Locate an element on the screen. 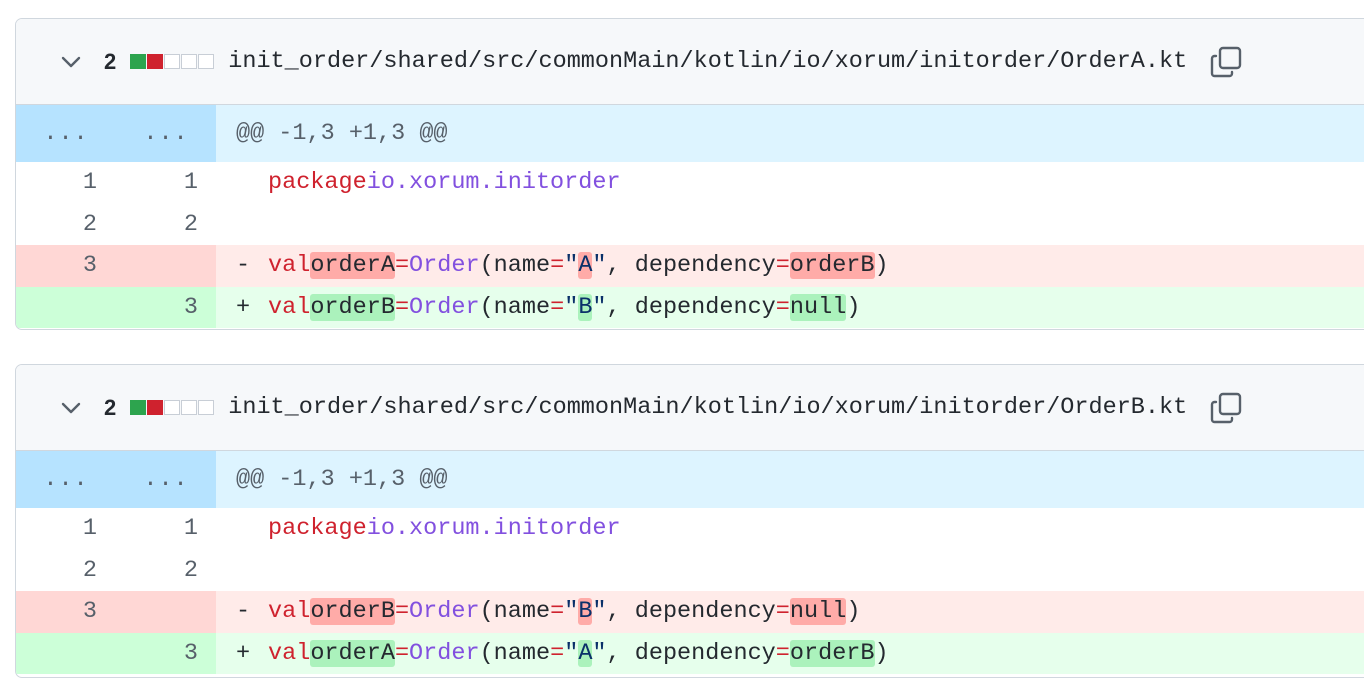 This screenshot has width=1364, height=696. string-value: A is located at coordinates (585, 653).